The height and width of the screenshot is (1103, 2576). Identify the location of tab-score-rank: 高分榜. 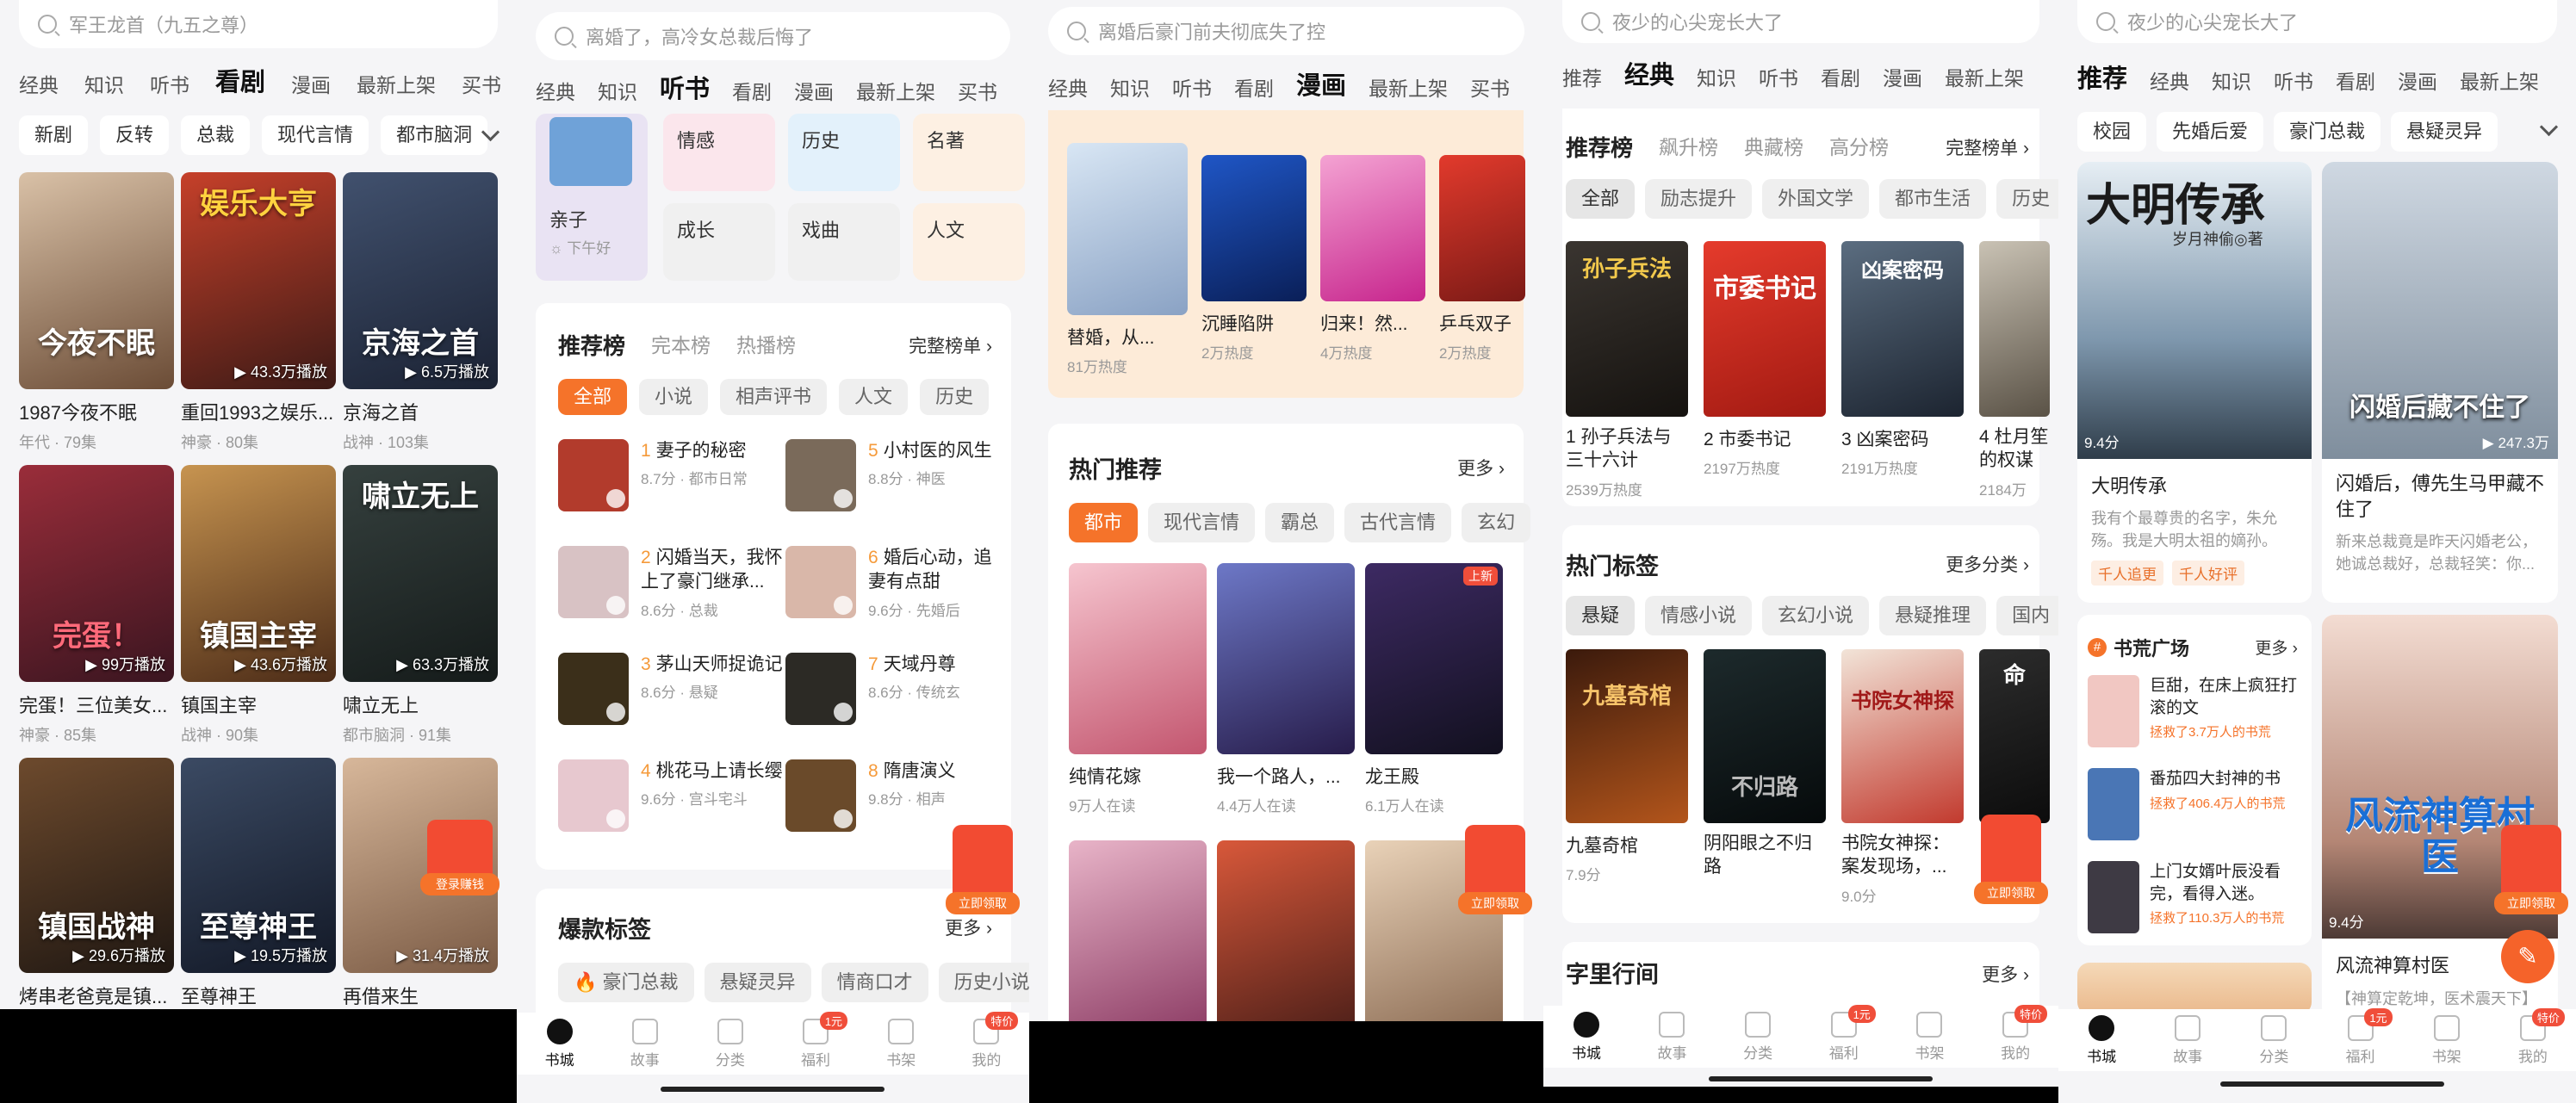
(1859, 147).